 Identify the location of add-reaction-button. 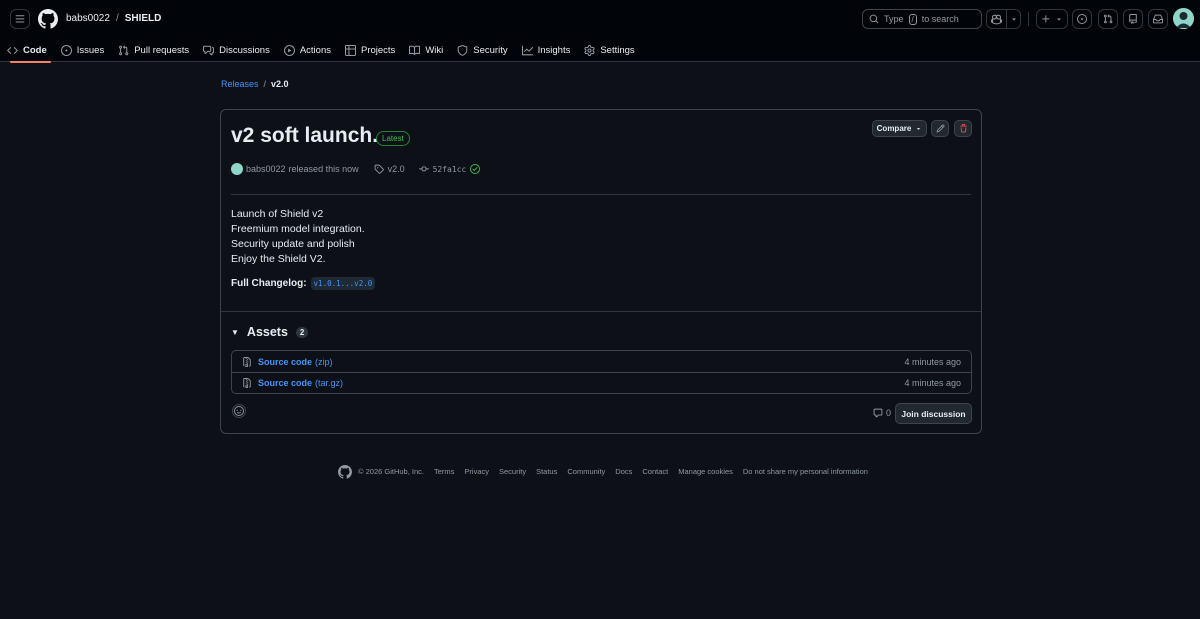
(239, 411).